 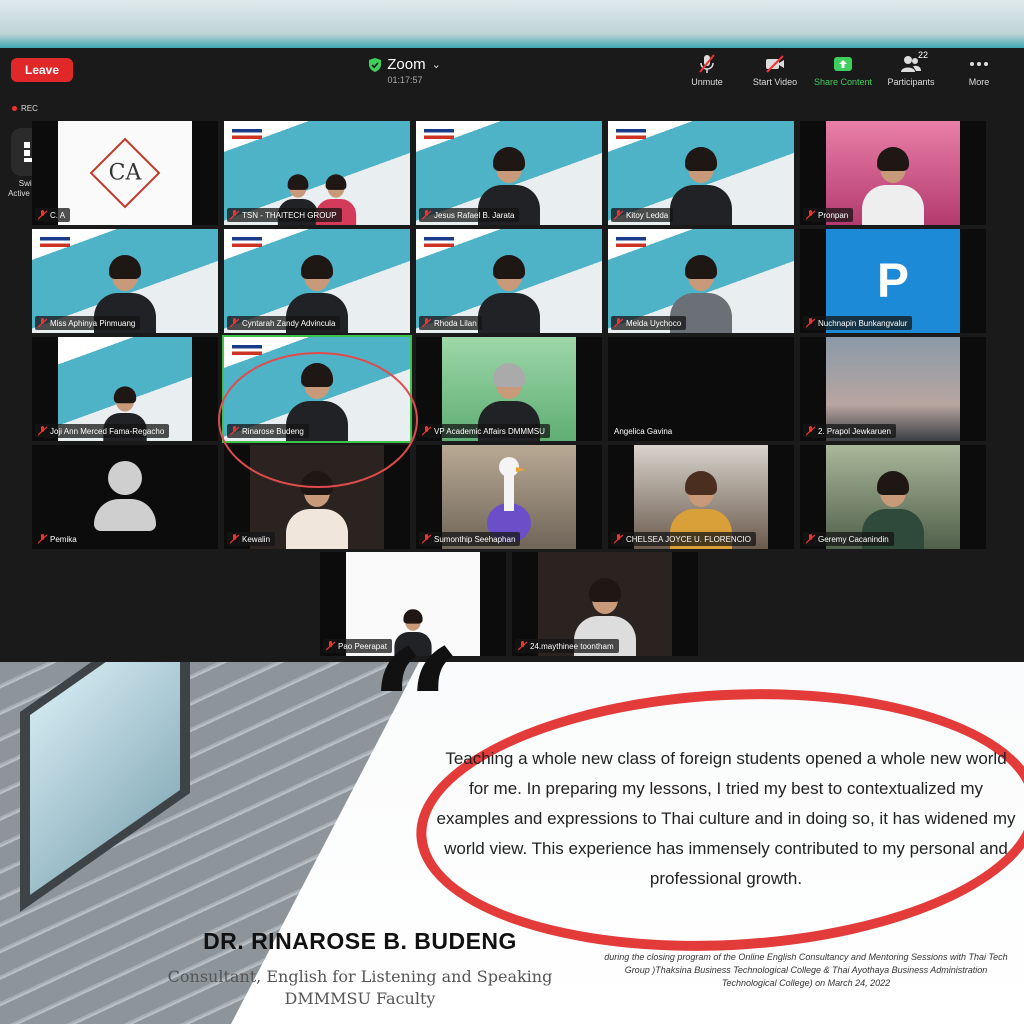 I want to click on start-video-button: Start Video, so click(x=775, y=70).